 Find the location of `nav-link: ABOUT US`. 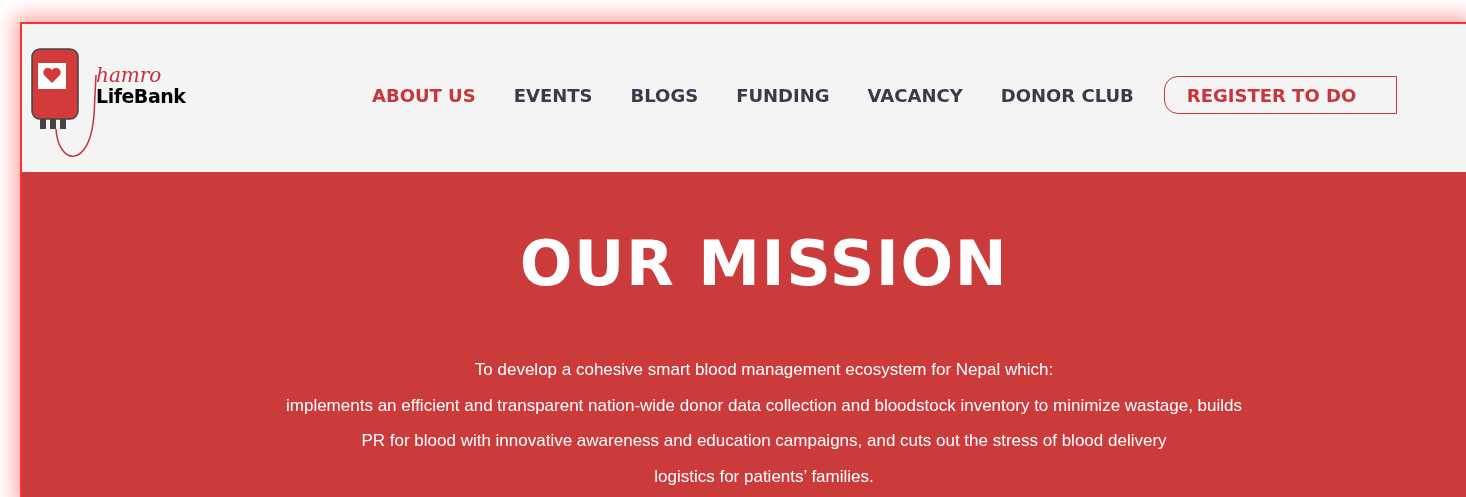

nav-link: ABOUT US is located at coordinates (424, 95).